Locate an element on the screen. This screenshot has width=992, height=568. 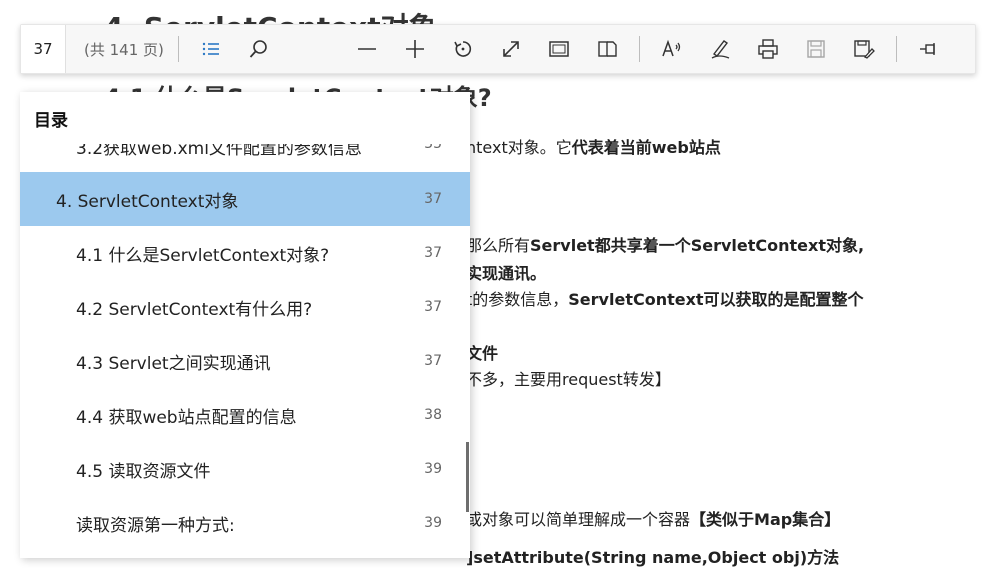
doc-text-bold: Servlet都共享着一个ServletContext对象, is located at coordinates (697, 245).